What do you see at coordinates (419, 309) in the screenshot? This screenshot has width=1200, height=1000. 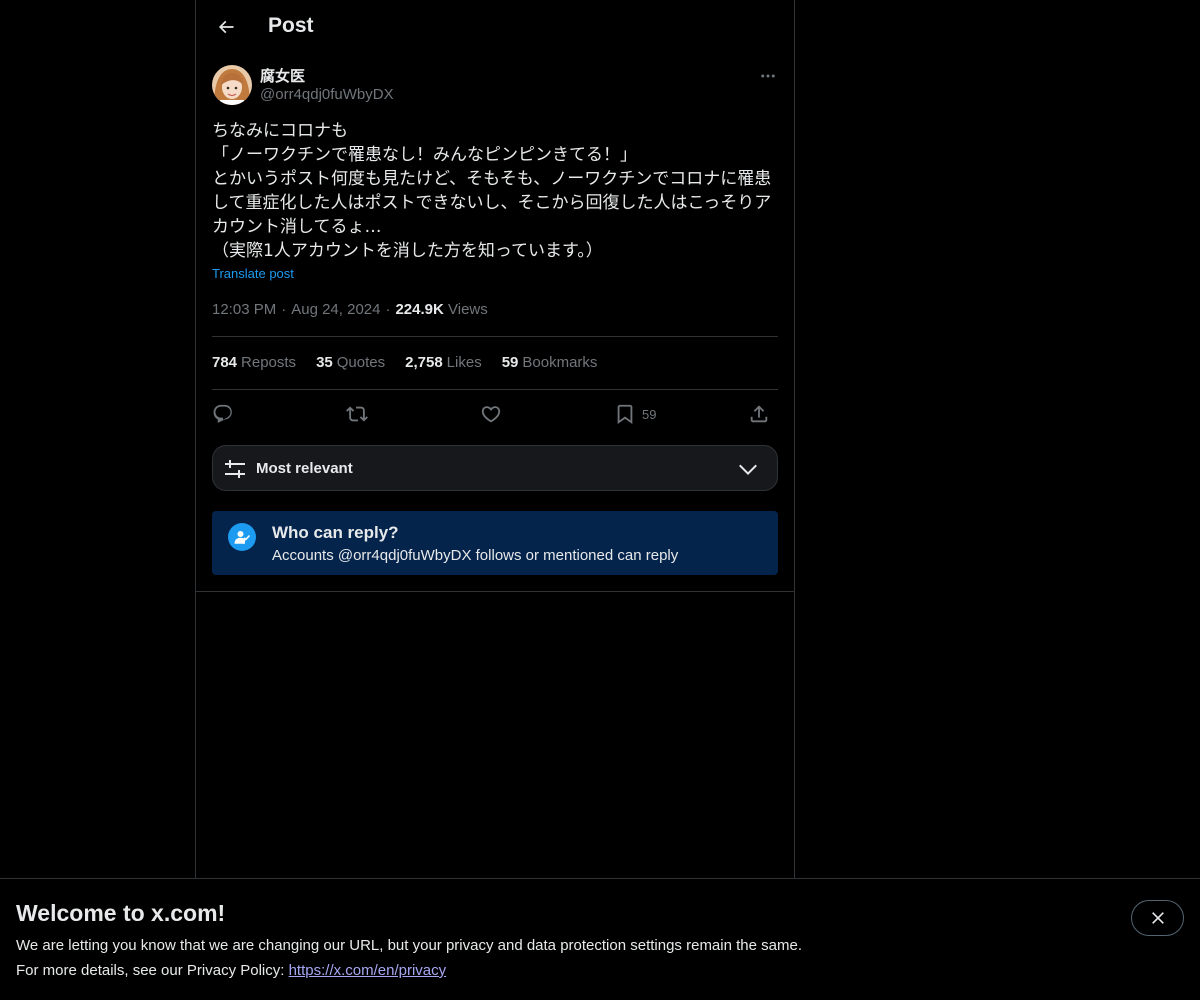 I see `views-count: 224.9K` at bounding box center [419, 309].